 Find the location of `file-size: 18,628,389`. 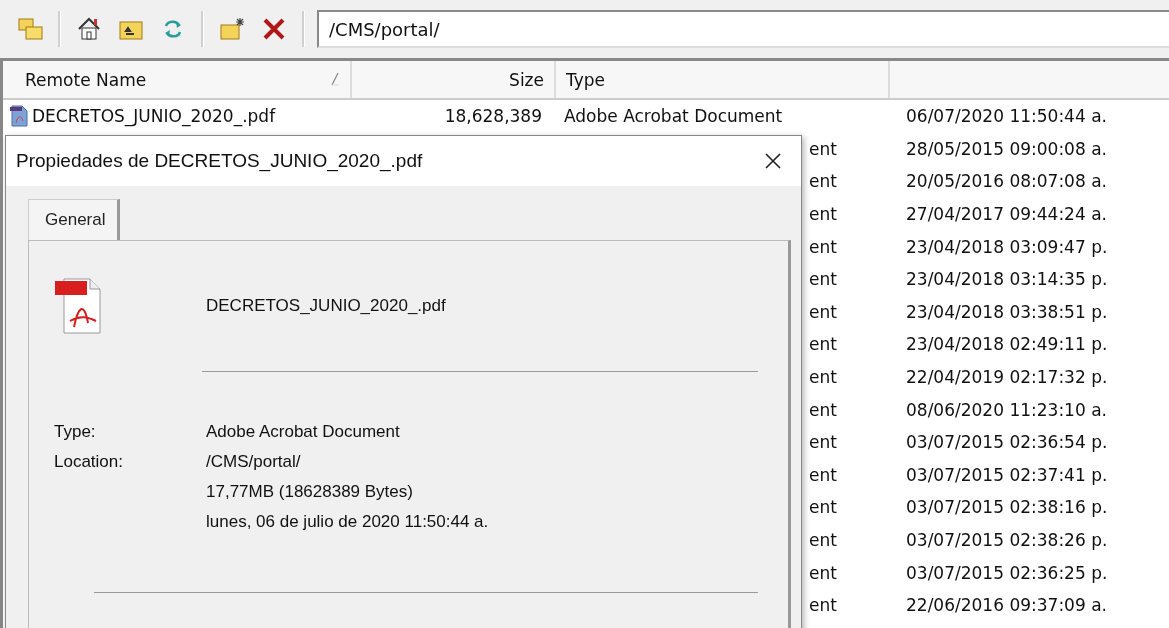

file-size: 18,628,389 is located at coordinates (493, 117).